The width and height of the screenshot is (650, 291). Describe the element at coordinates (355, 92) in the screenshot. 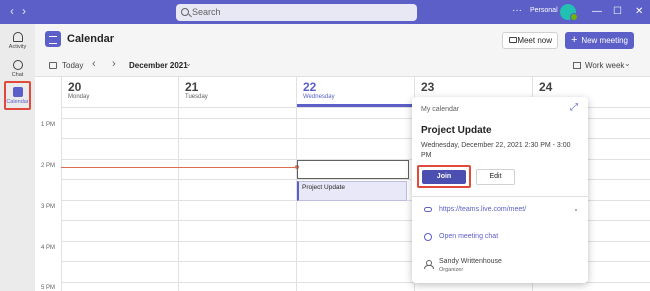

I see `day-header-today: 22 Wednesday` at that location.